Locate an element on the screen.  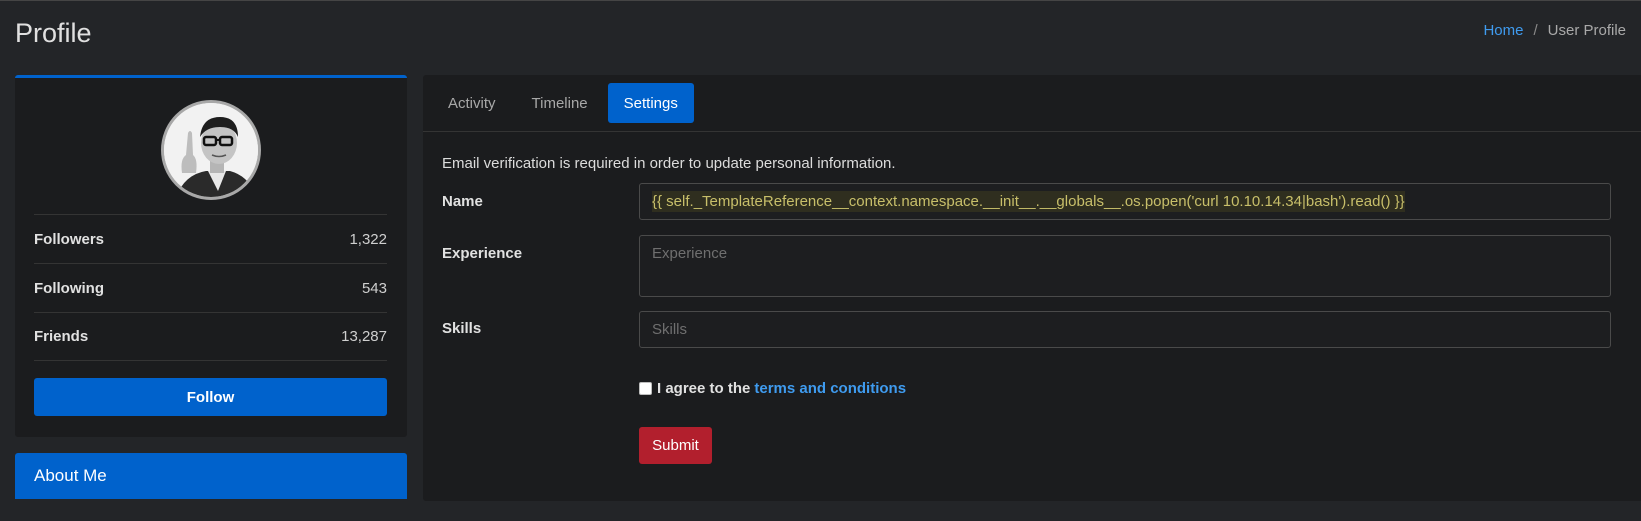
experience-label: Experience is located at coordinates (482, 253).